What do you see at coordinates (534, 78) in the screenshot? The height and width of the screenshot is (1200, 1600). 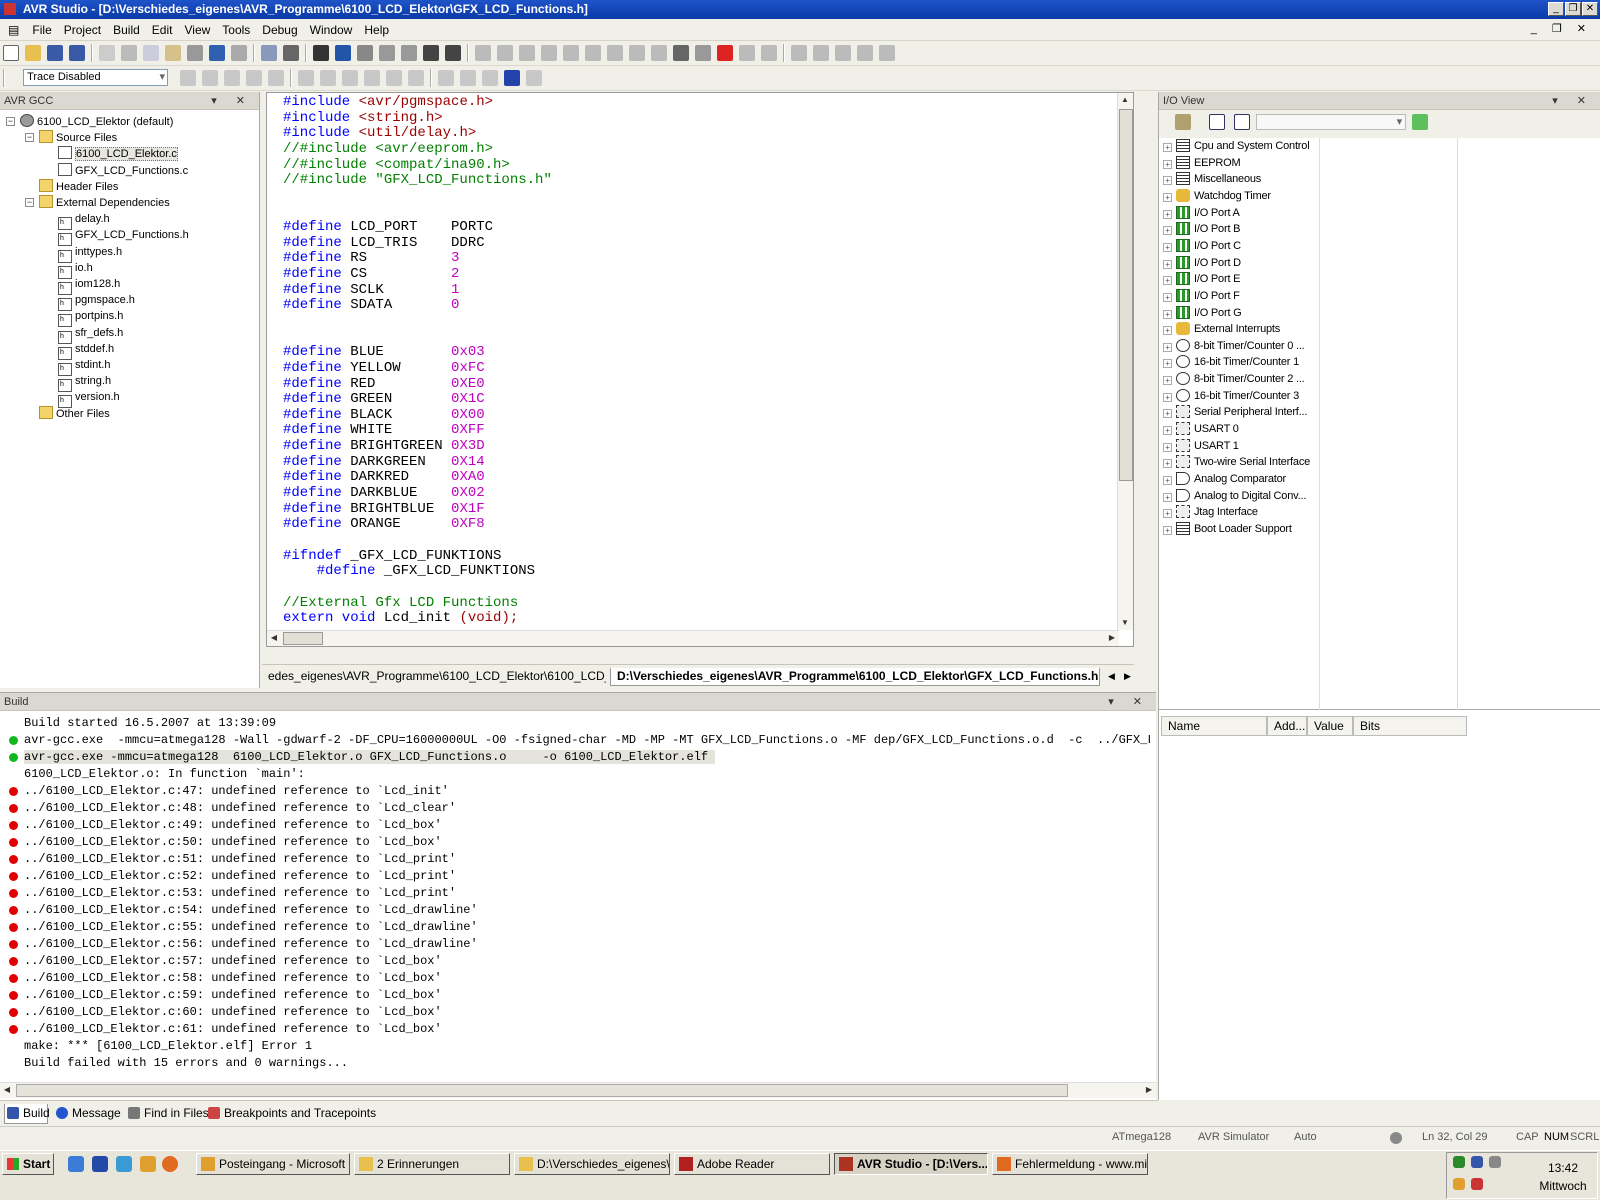 I see `gear-icon` at bounding box center [534, 78].